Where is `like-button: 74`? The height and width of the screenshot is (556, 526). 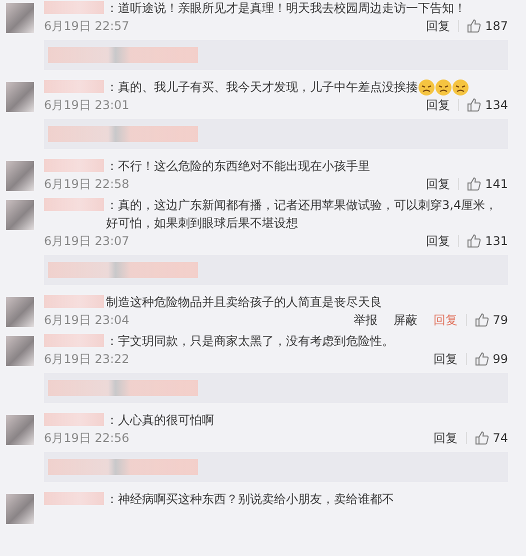
like-button: 74 is located at coordinates (487, 438).